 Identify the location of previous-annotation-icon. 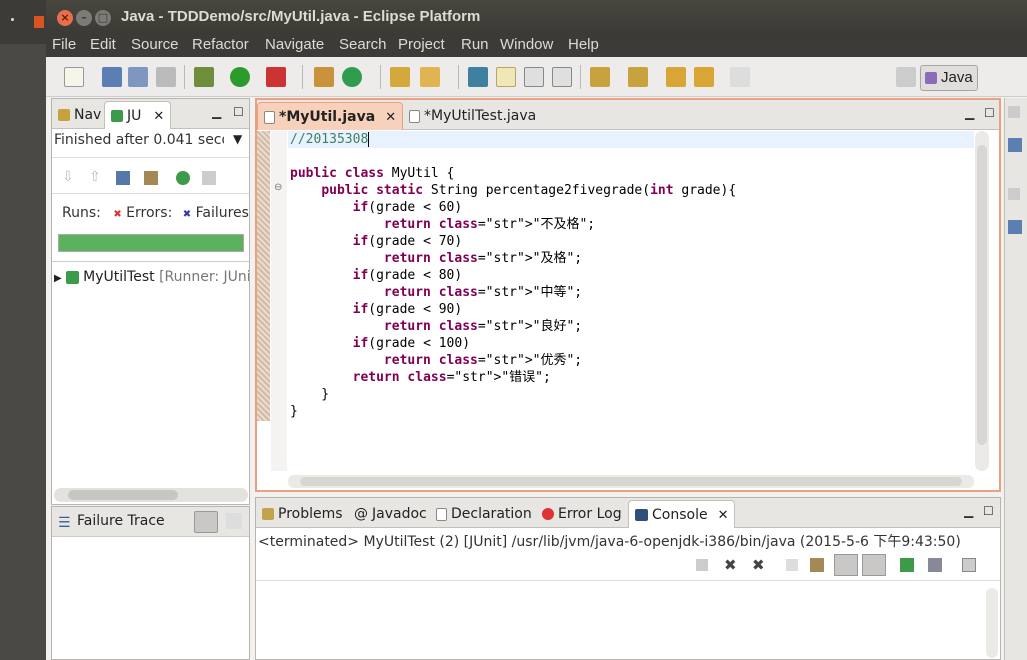
(638, 77).